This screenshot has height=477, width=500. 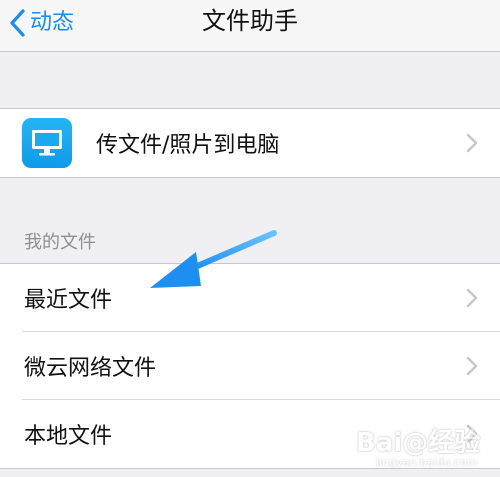 I want to click on section-header-my-files: 我的文件, so click(x=60, y=242).